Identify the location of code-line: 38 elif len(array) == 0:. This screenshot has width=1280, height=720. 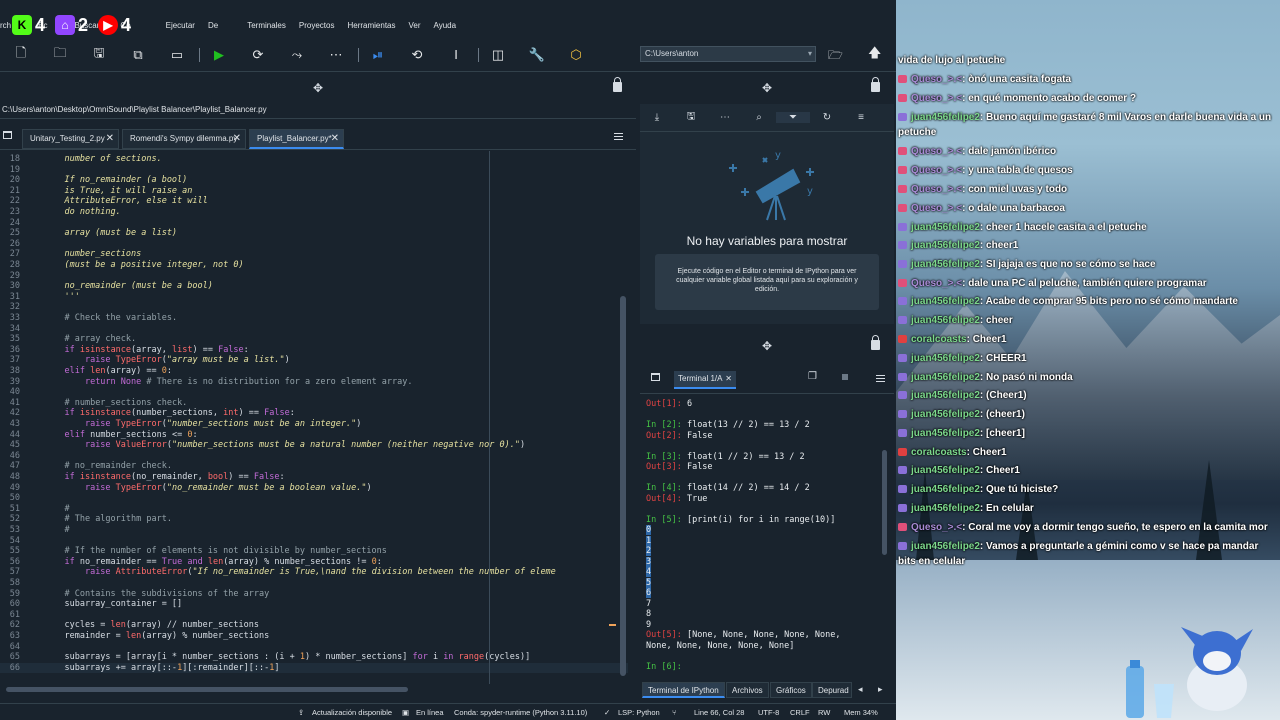
(314, 371).